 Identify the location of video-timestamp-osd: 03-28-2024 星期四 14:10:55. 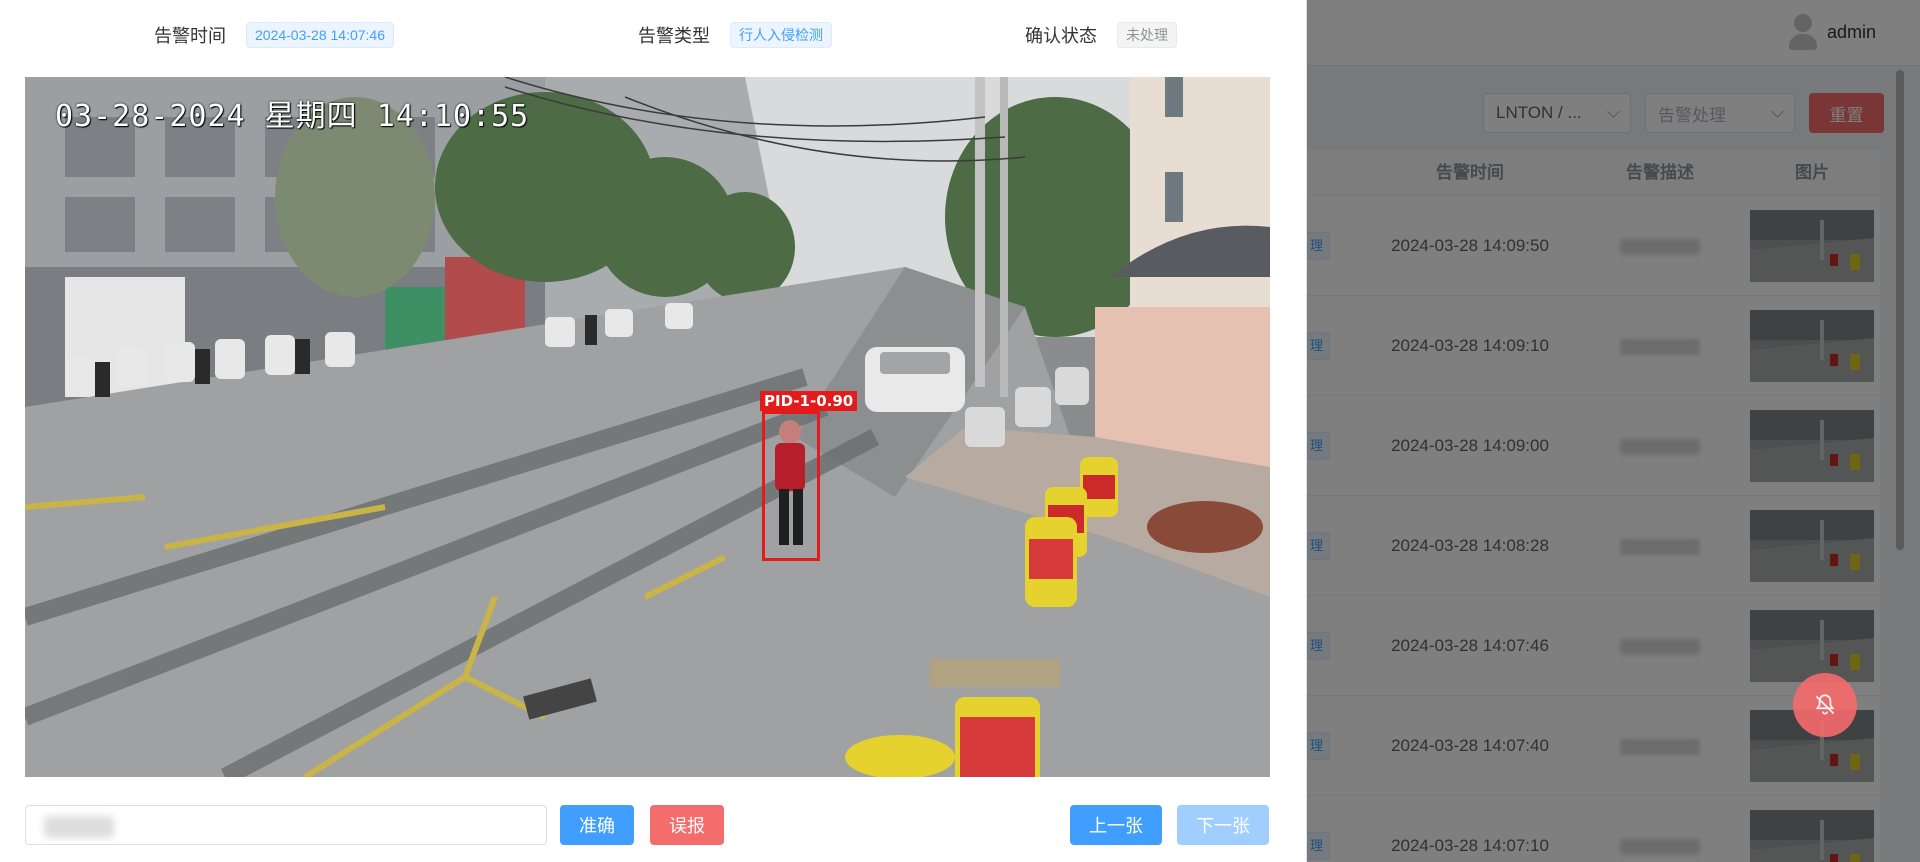
(292, 116).